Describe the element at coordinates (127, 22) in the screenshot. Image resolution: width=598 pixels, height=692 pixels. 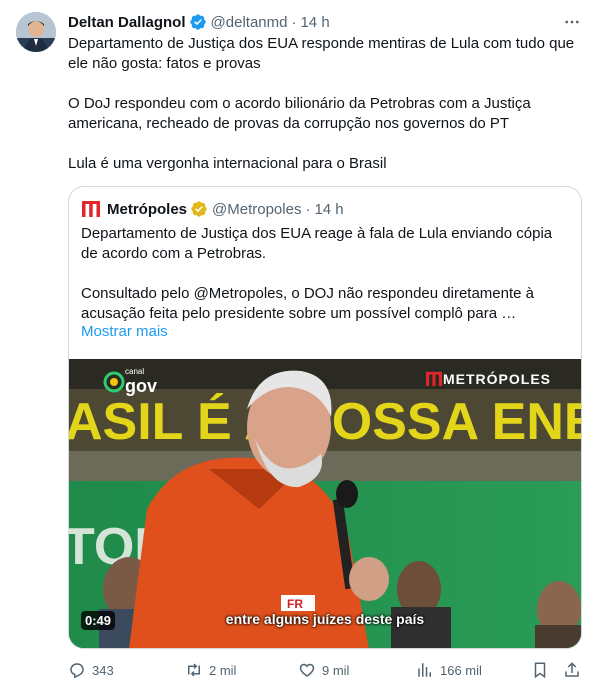
I see `author-name: Deltan Dallagnol` at that location.